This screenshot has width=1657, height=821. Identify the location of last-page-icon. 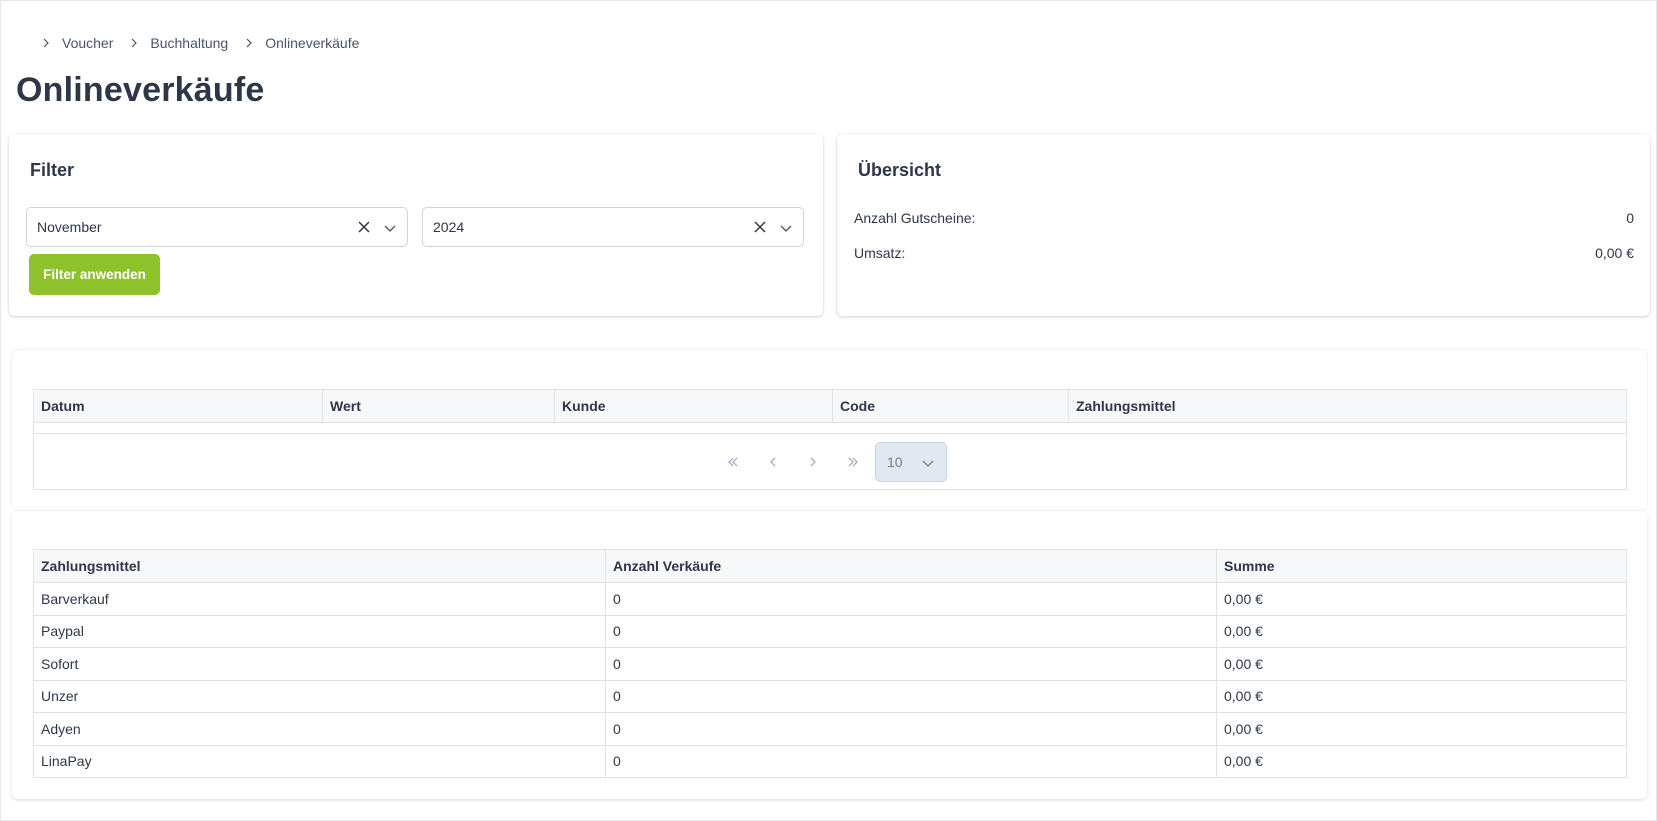
(853, 462).